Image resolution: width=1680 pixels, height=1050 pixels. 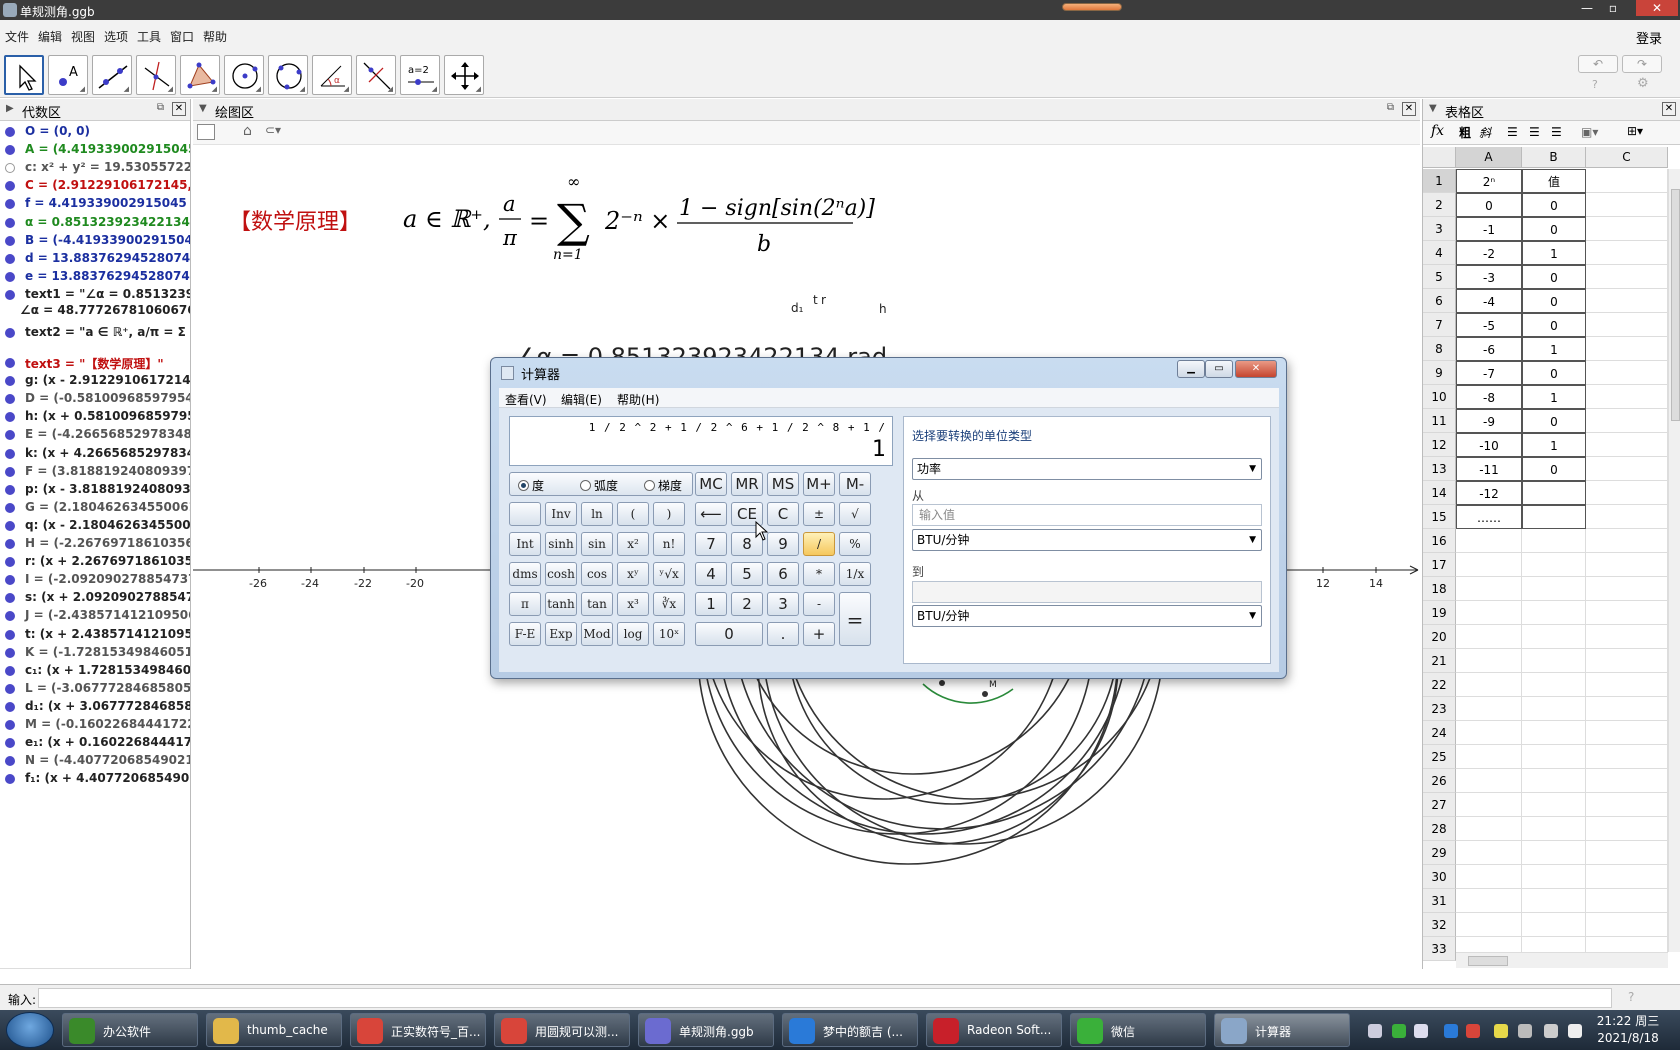 What do you see at coordinates (783, 634) in the screenshot?
I see `calc-key: .` at bounding box center [783, 634].